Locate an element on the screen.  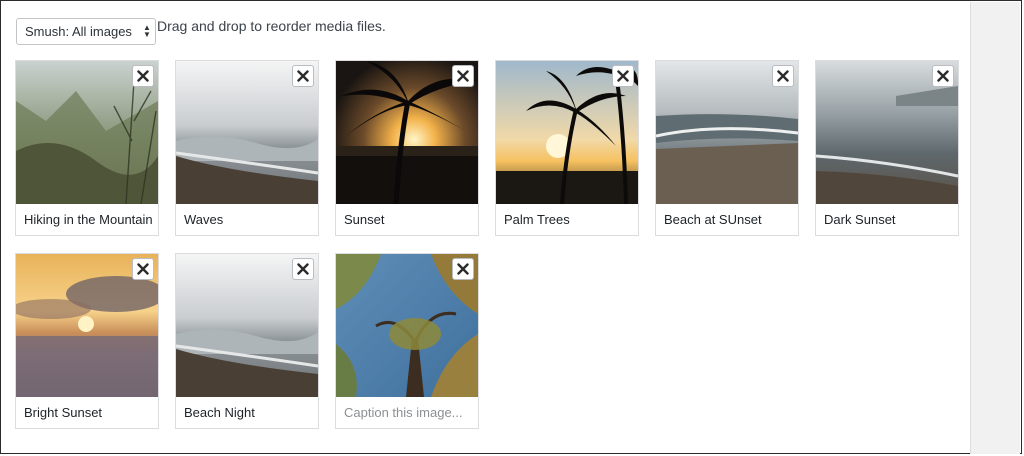
settings-sidebar is located at coordinates (995, 228).